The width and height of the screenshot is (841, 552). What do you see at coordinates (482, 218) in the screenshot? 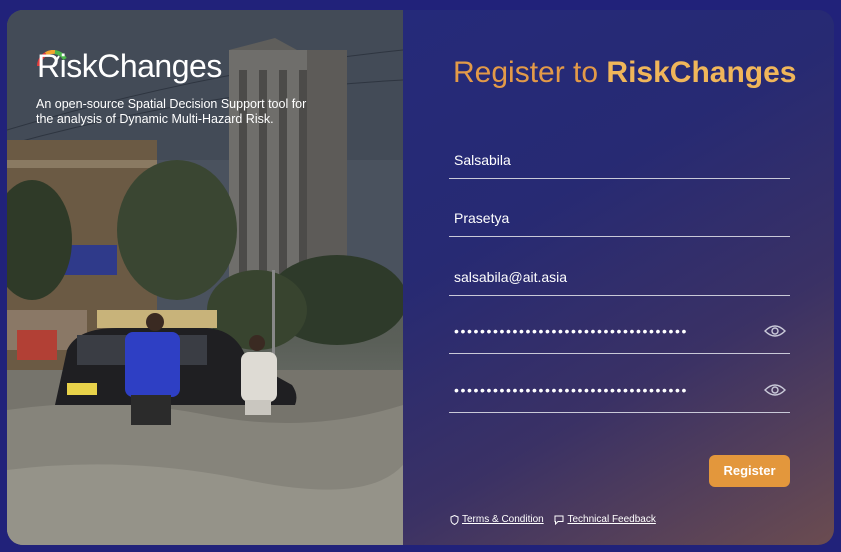
I see `last-name-value: Prasetya` at bounding box center [482, 218].